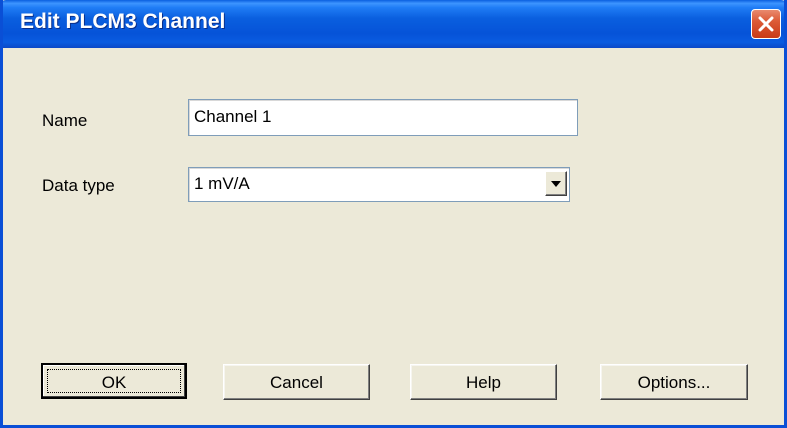 The image size is (787, 428). Describe the element at coordinates (393, 24) in the screenshot. I see `title-bar: Edit PLCM3 Channel` at that location.